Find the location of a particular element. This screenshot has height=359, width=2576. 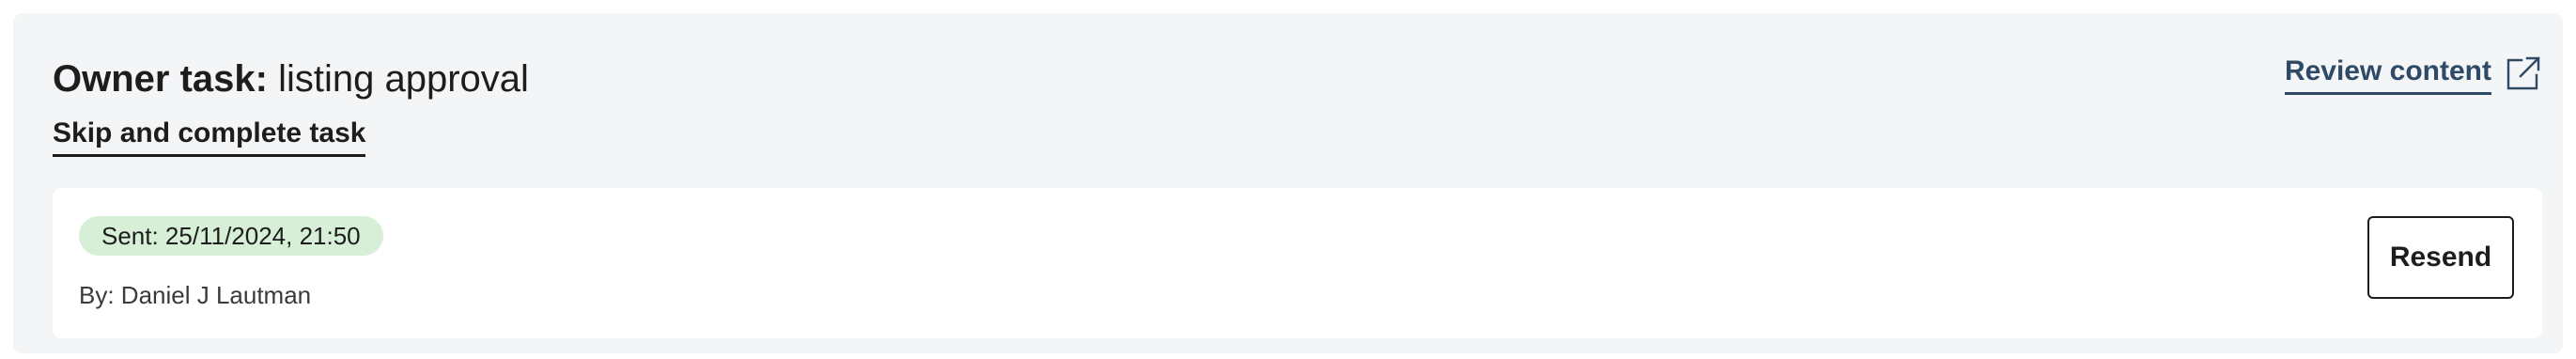

title-strong: Owner task: is located at coordinates (160, 79).